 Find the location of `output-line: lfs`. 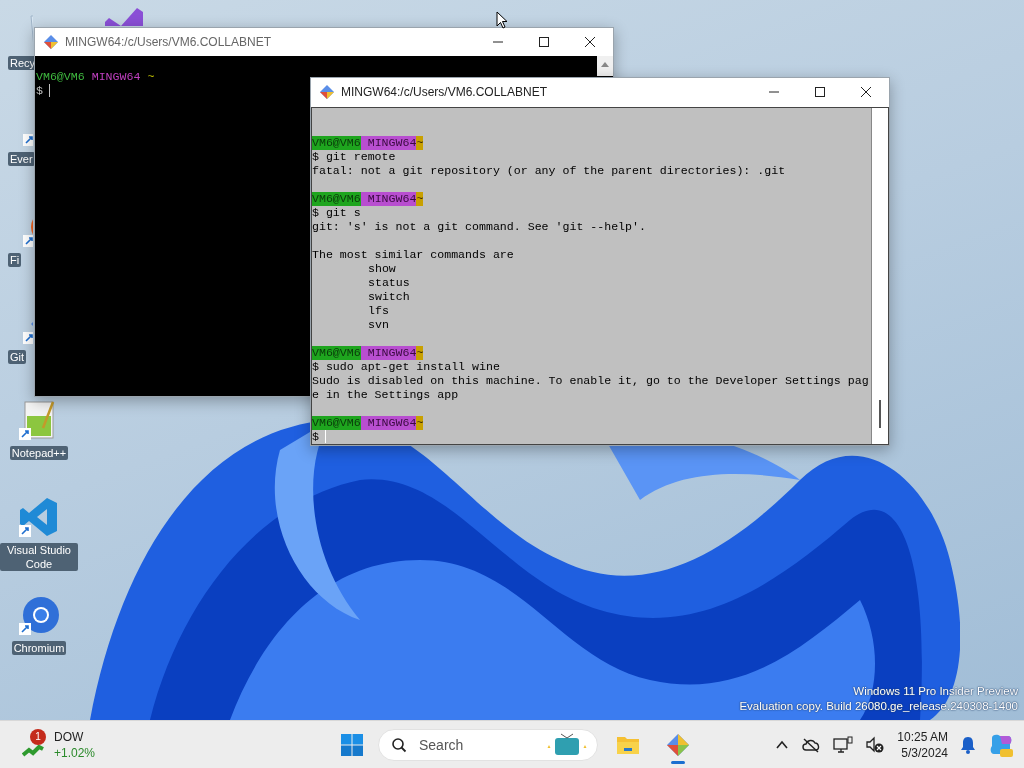

output-line: lfs is located at coordinates (378, 311).